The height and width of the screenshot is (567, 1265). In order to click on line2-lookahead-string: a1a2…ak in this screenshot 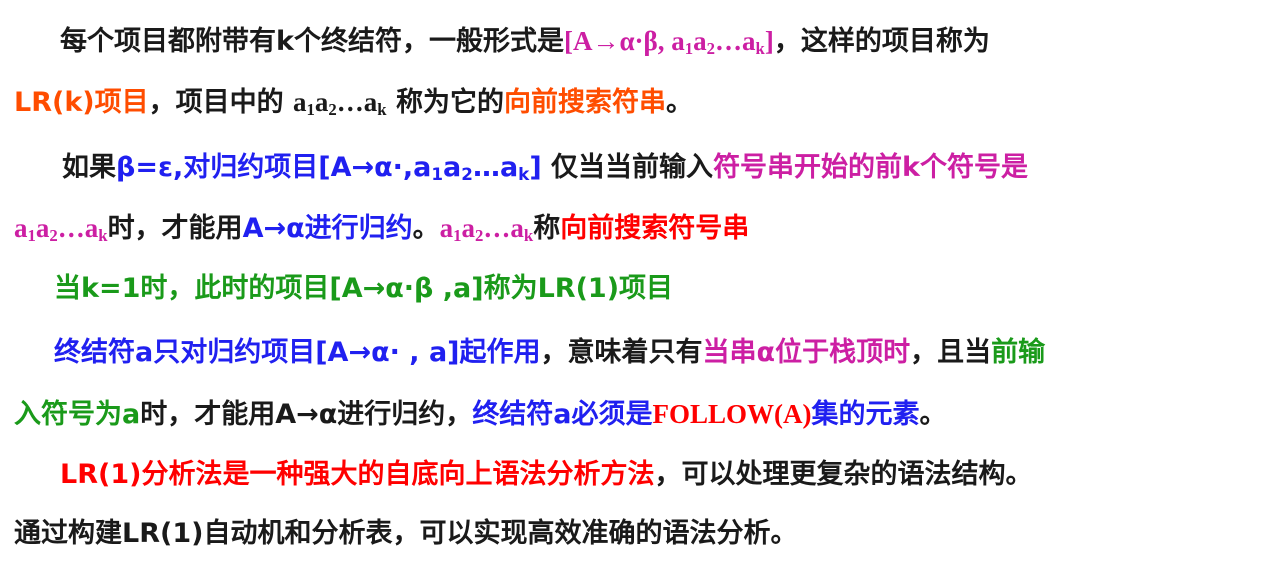, I will do `click(340, 103)`.